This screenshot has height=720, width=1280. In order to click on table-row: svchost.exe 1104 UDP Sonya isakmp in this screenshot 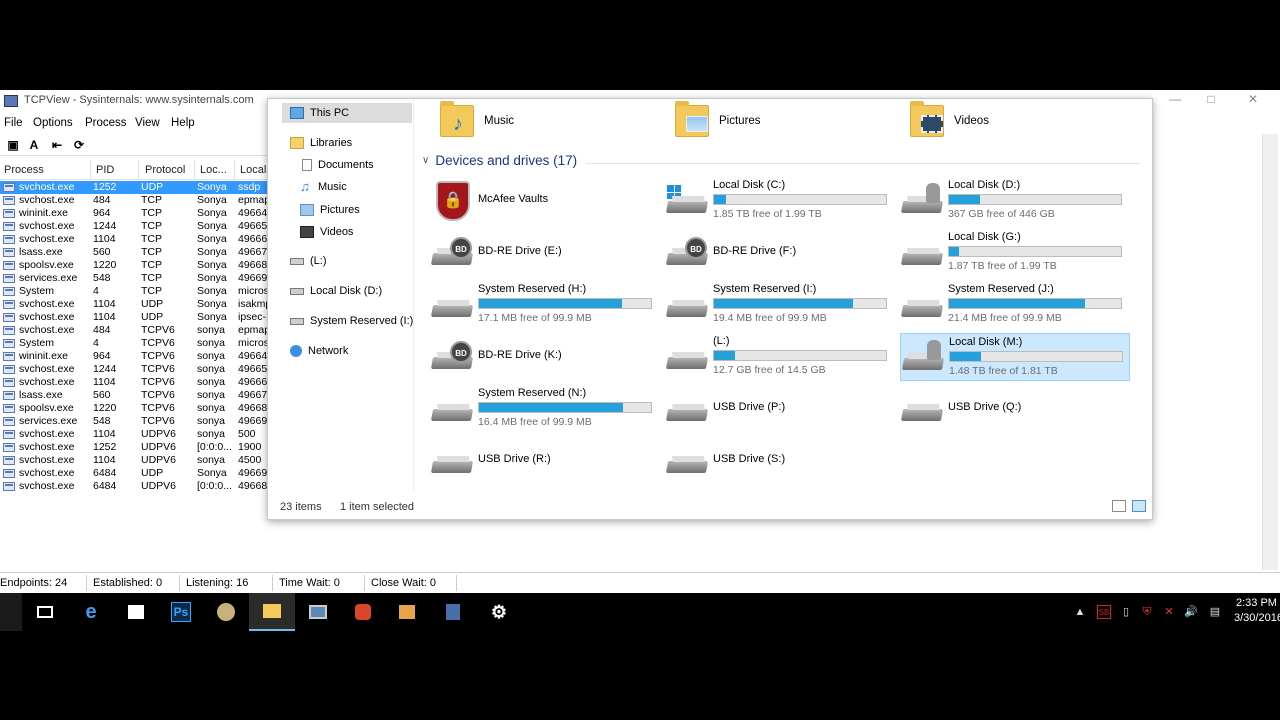, I will do `click(134, 304)`.